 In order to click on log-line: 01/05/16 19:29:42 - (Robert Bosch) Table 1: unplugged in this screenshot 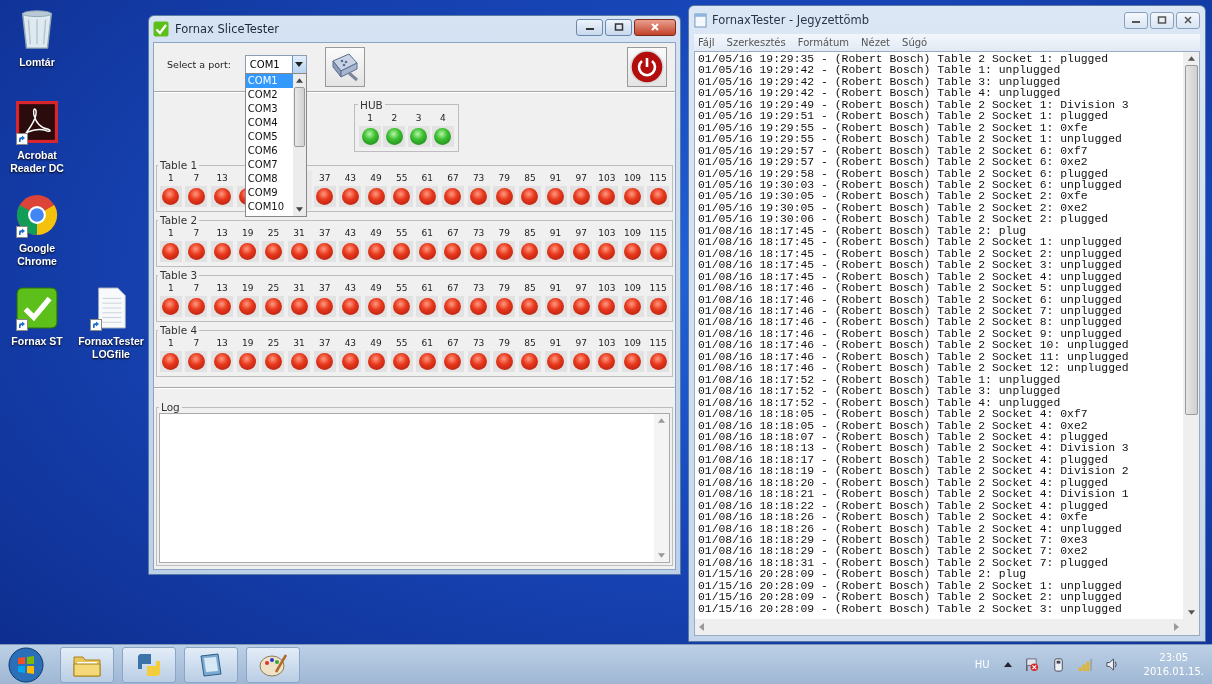, I will do `click(879, 71)`.